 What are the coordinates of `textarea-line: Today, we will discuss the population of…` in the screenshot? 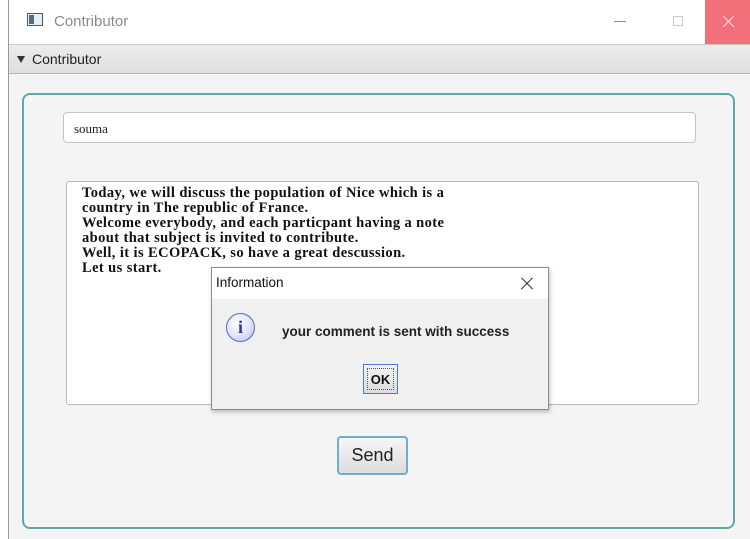 It's located at (263, 193).